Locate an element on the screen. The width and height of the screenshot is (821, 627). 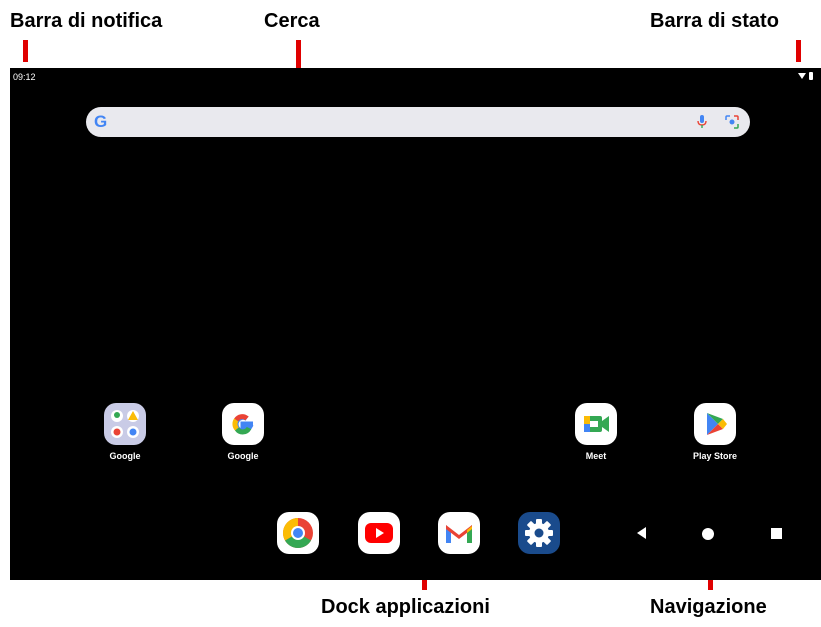
app-meet: Meet is located at coordinates (596, 432).